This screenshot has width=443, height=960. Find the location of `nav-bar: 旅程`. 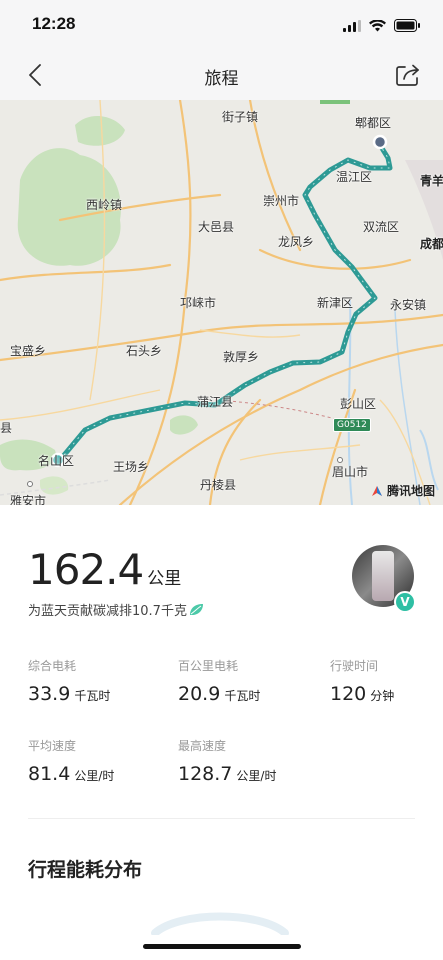

nav-bar: 旅程 is located at coordinates (221, 75).